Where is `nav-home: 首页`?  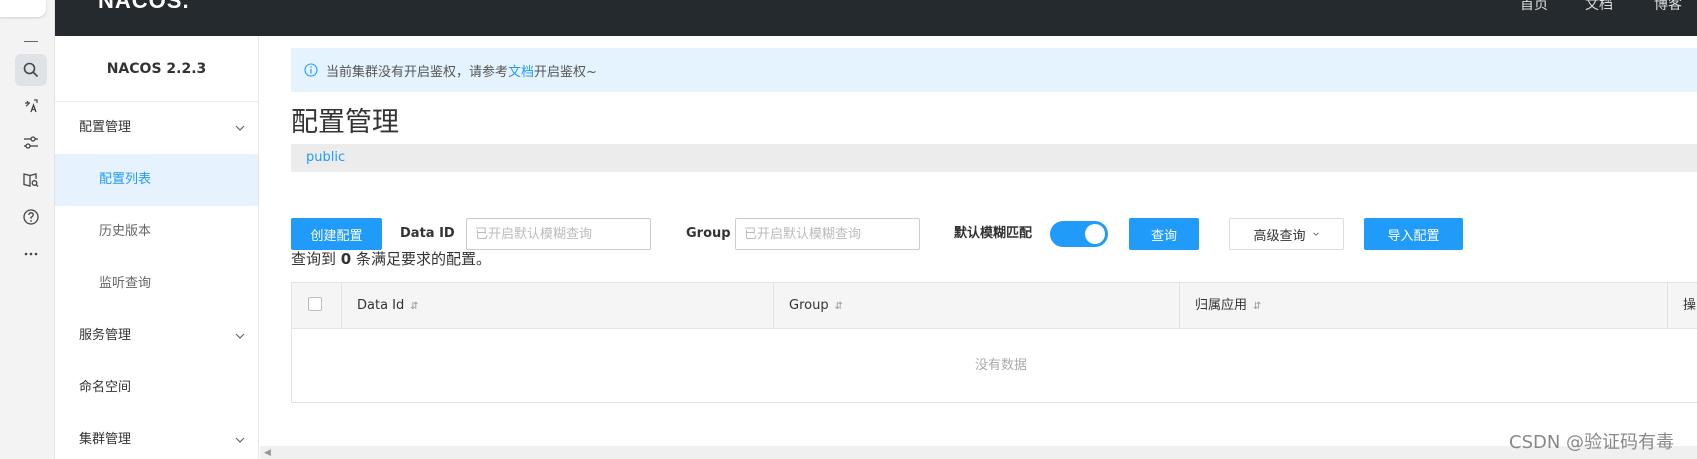
nav-home: 首页 is located at coordinates (1534, 7).